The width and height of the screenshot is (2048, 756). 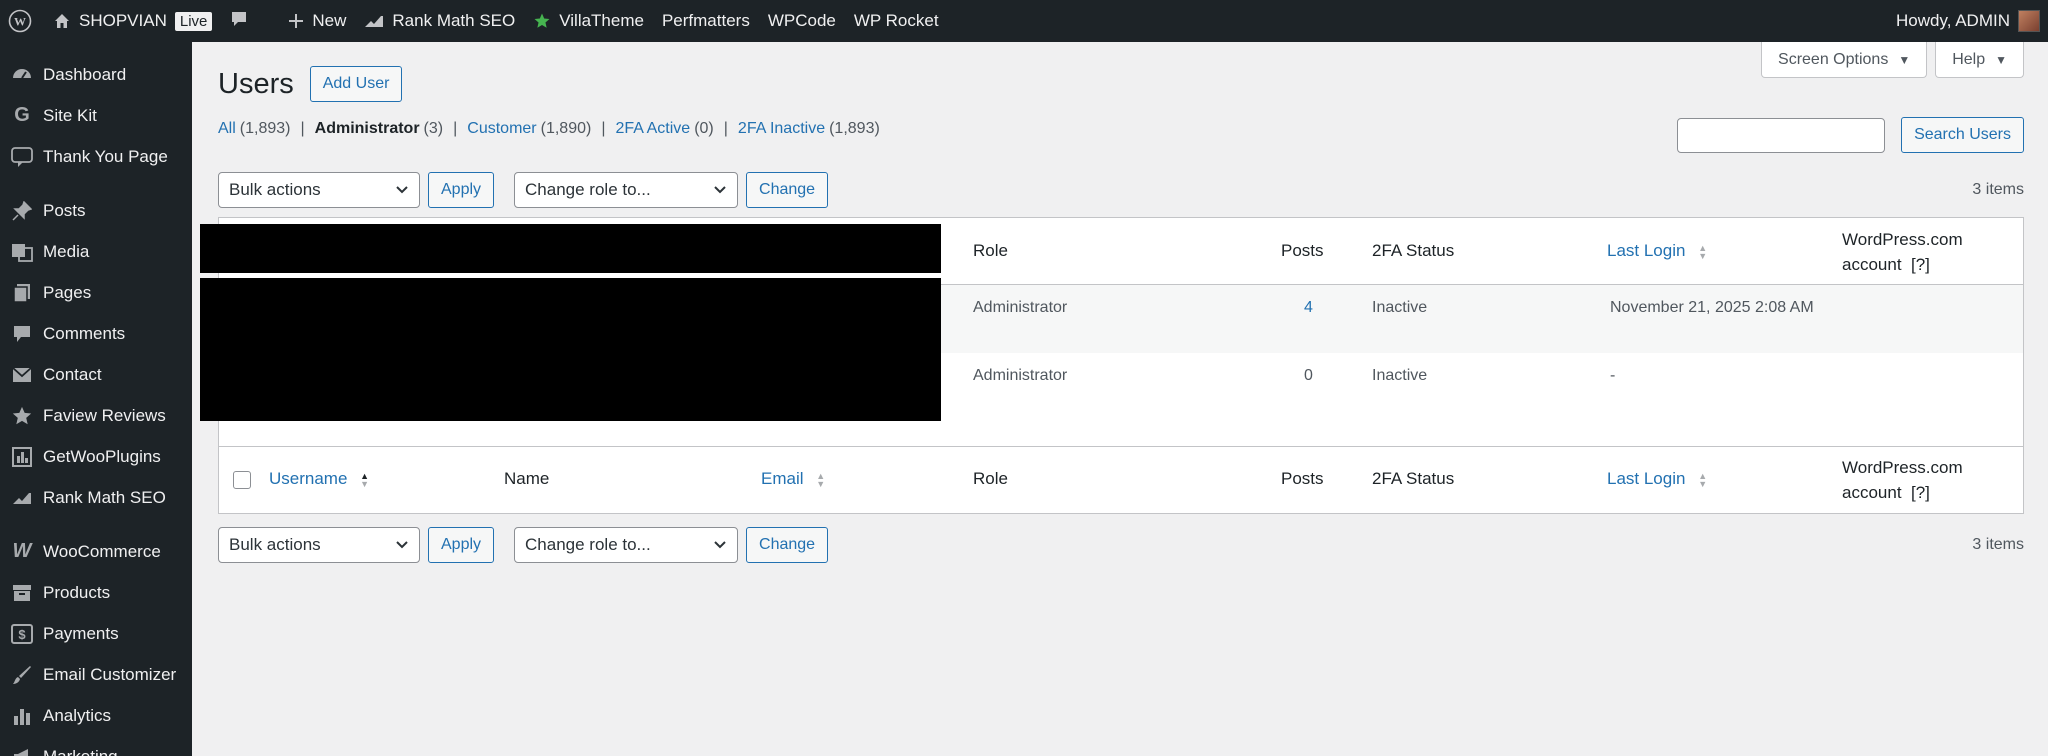 I want to click on thank-you-page-icon, so click(x=22, y=157).